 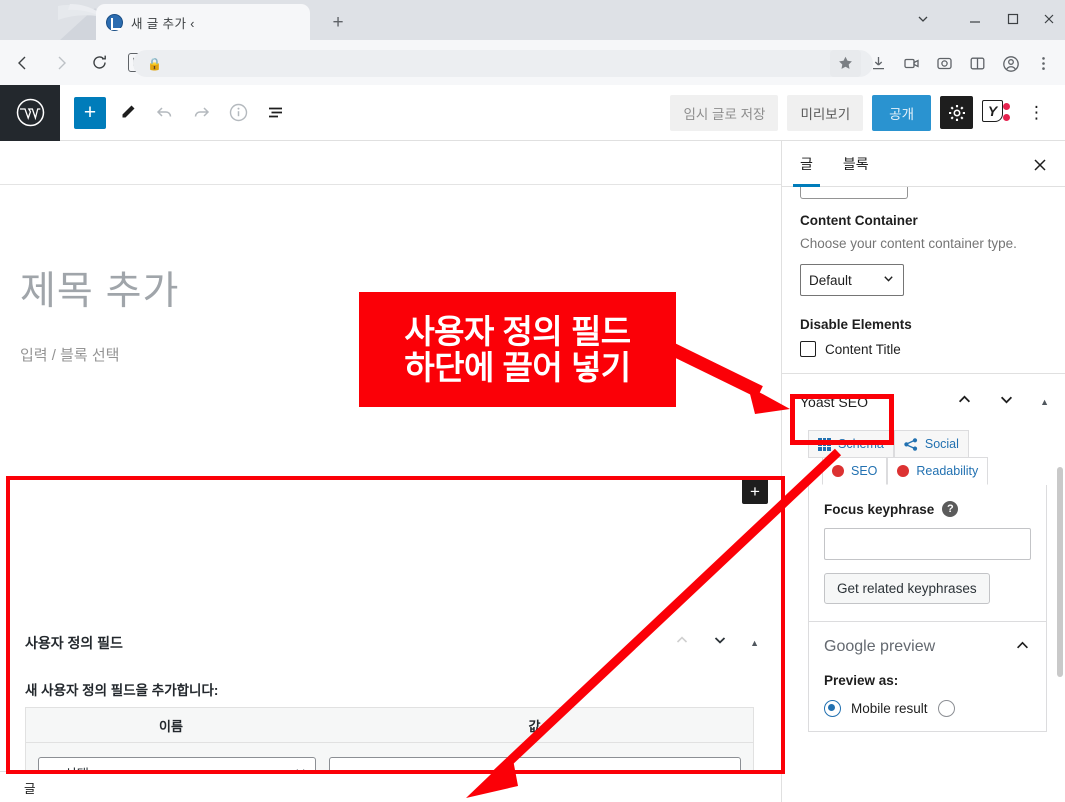 I want to click on profile-avatar-icon, so click(x=1010, y=63).